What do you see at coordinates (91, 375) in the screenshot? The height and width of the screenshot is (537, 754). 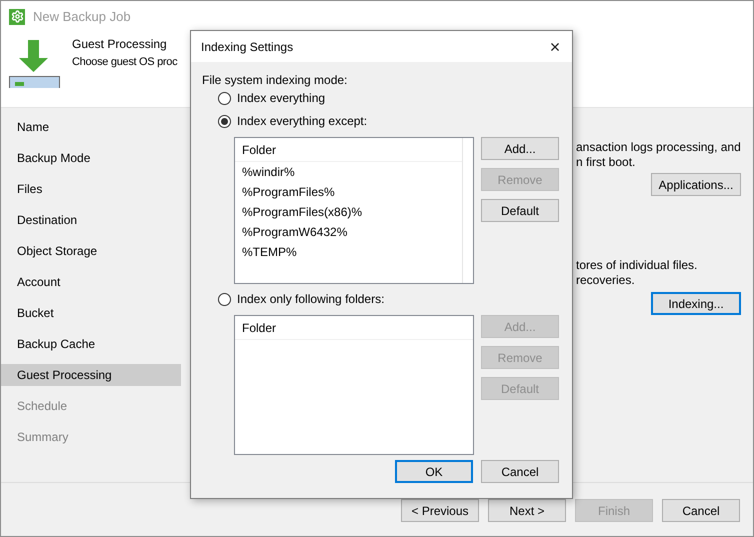 I see `sidebar-item: Guest Processing` at bounding box center [91, 375].